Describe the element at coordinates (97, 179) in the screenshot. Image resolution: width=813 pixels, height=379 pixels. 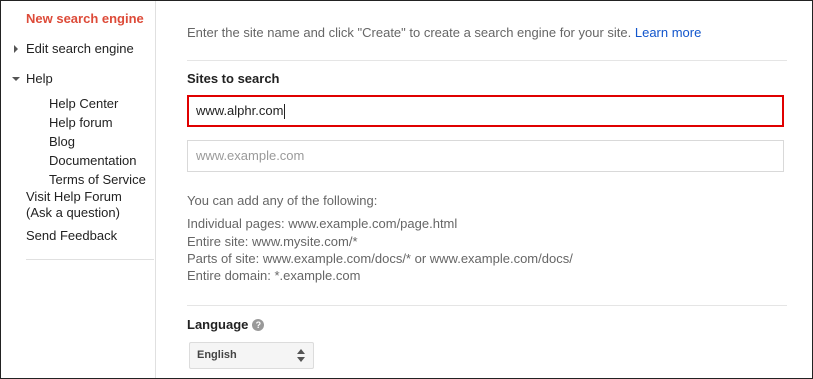
I see `sidebar-item-terms-of-service: Terms of Service` at that location.